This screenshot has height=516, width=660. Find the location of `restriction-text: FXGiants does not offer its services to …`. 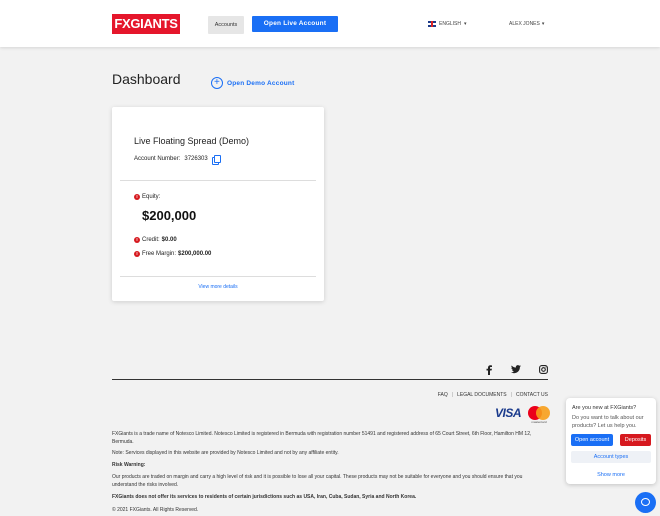

restriction-text: FXGiants does not offer its services to … is located at coordinates (264, 497).